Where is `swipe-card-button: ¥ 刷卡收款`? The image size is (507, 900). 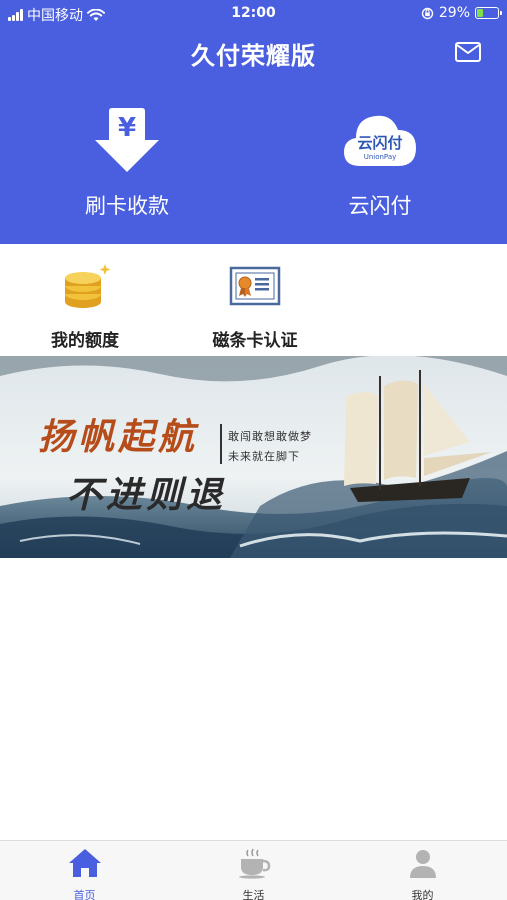 swipe-card-button: ¥ 刷卡收款 is located at coordinates (127, 160).